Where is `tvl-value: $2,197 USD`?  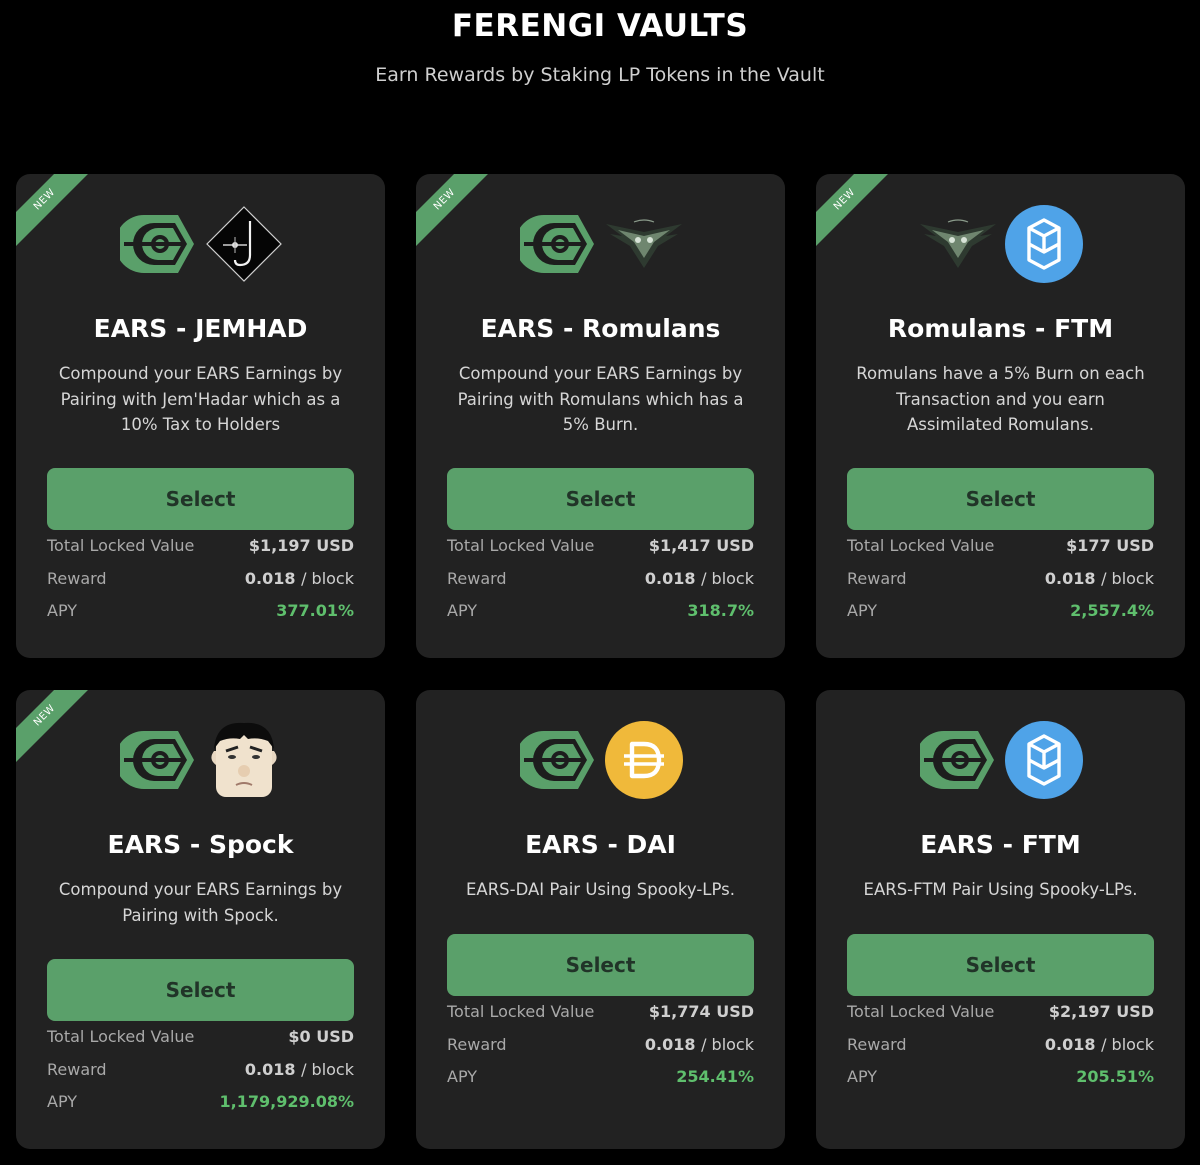 tvl-value: $2,197 USD is located at coordinates (1101, 1011).